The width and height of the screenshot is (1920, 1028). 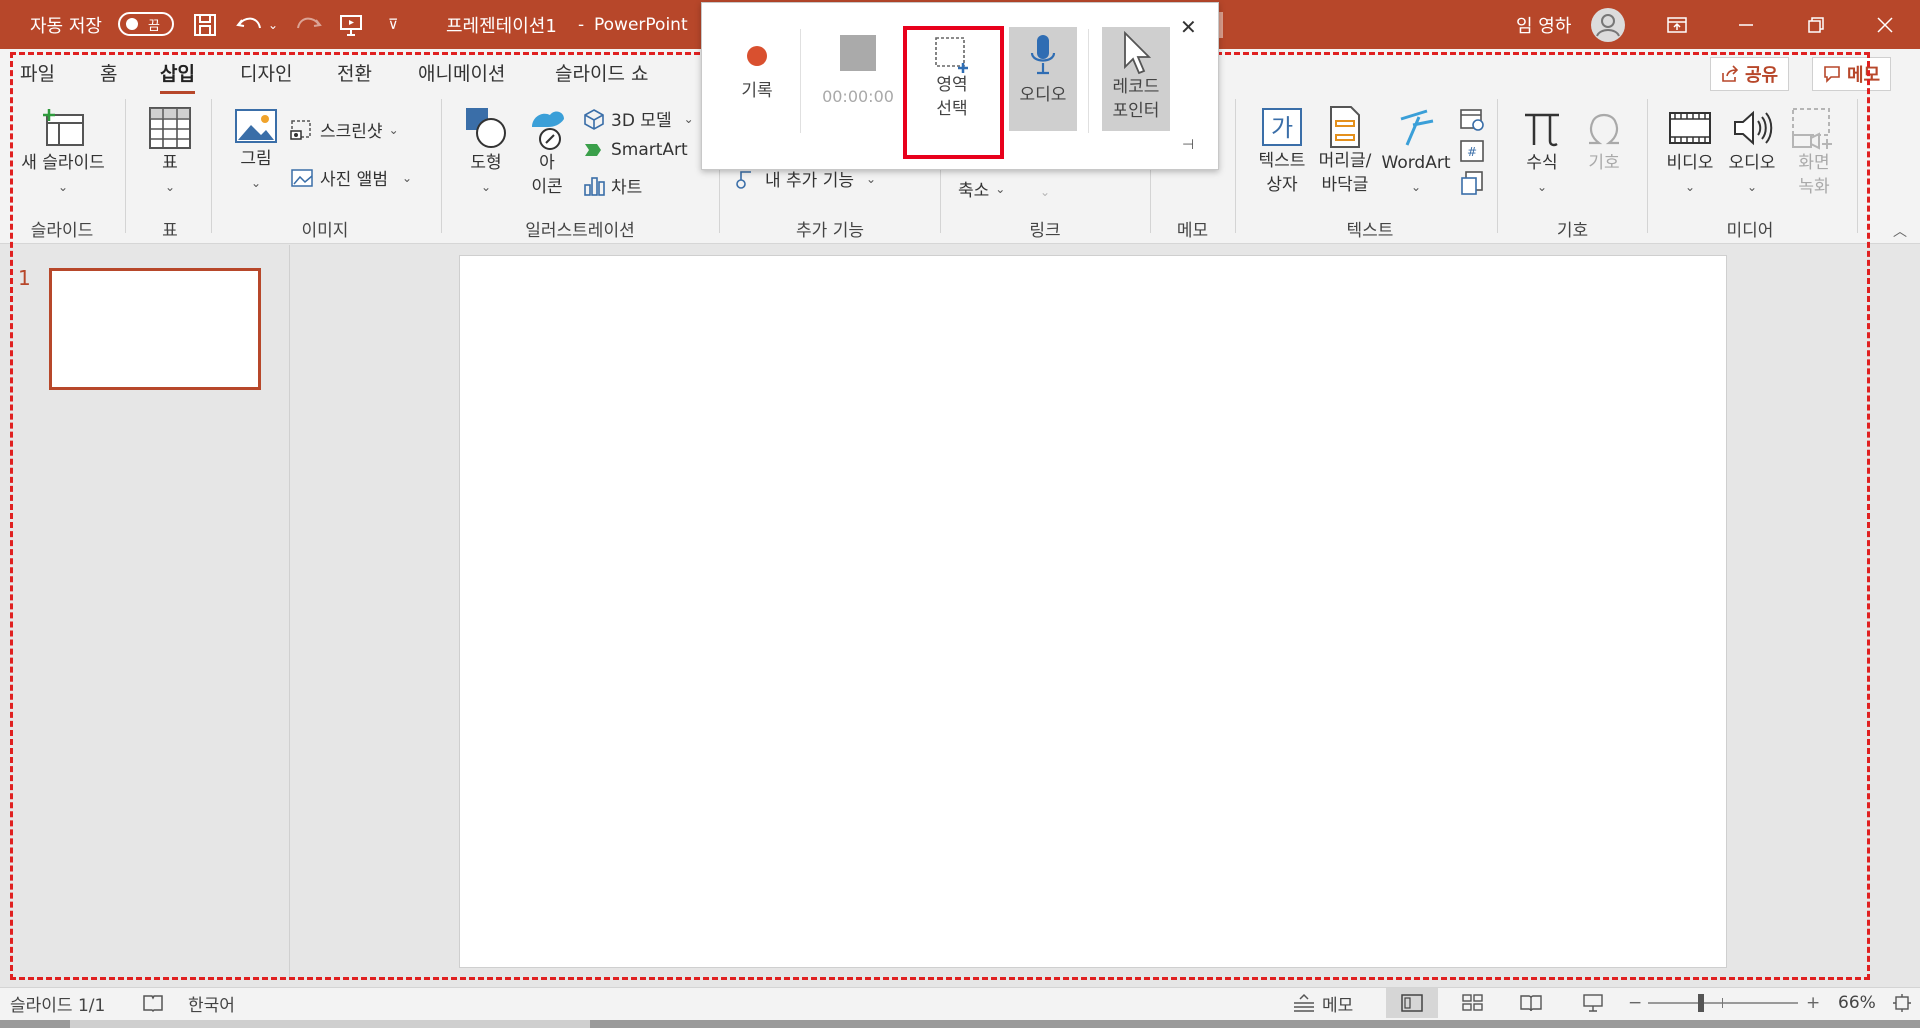 I want to click on screen-recording-label-bottom: 녹화, so click(x=1814, y=187).